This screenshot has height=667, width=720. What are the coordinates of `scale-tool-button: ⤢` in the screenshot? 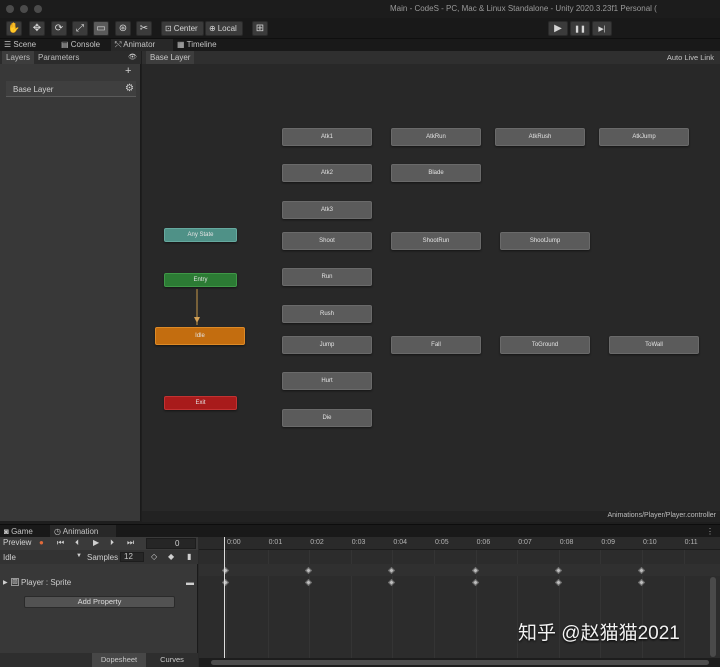 It's located at (80, 28).